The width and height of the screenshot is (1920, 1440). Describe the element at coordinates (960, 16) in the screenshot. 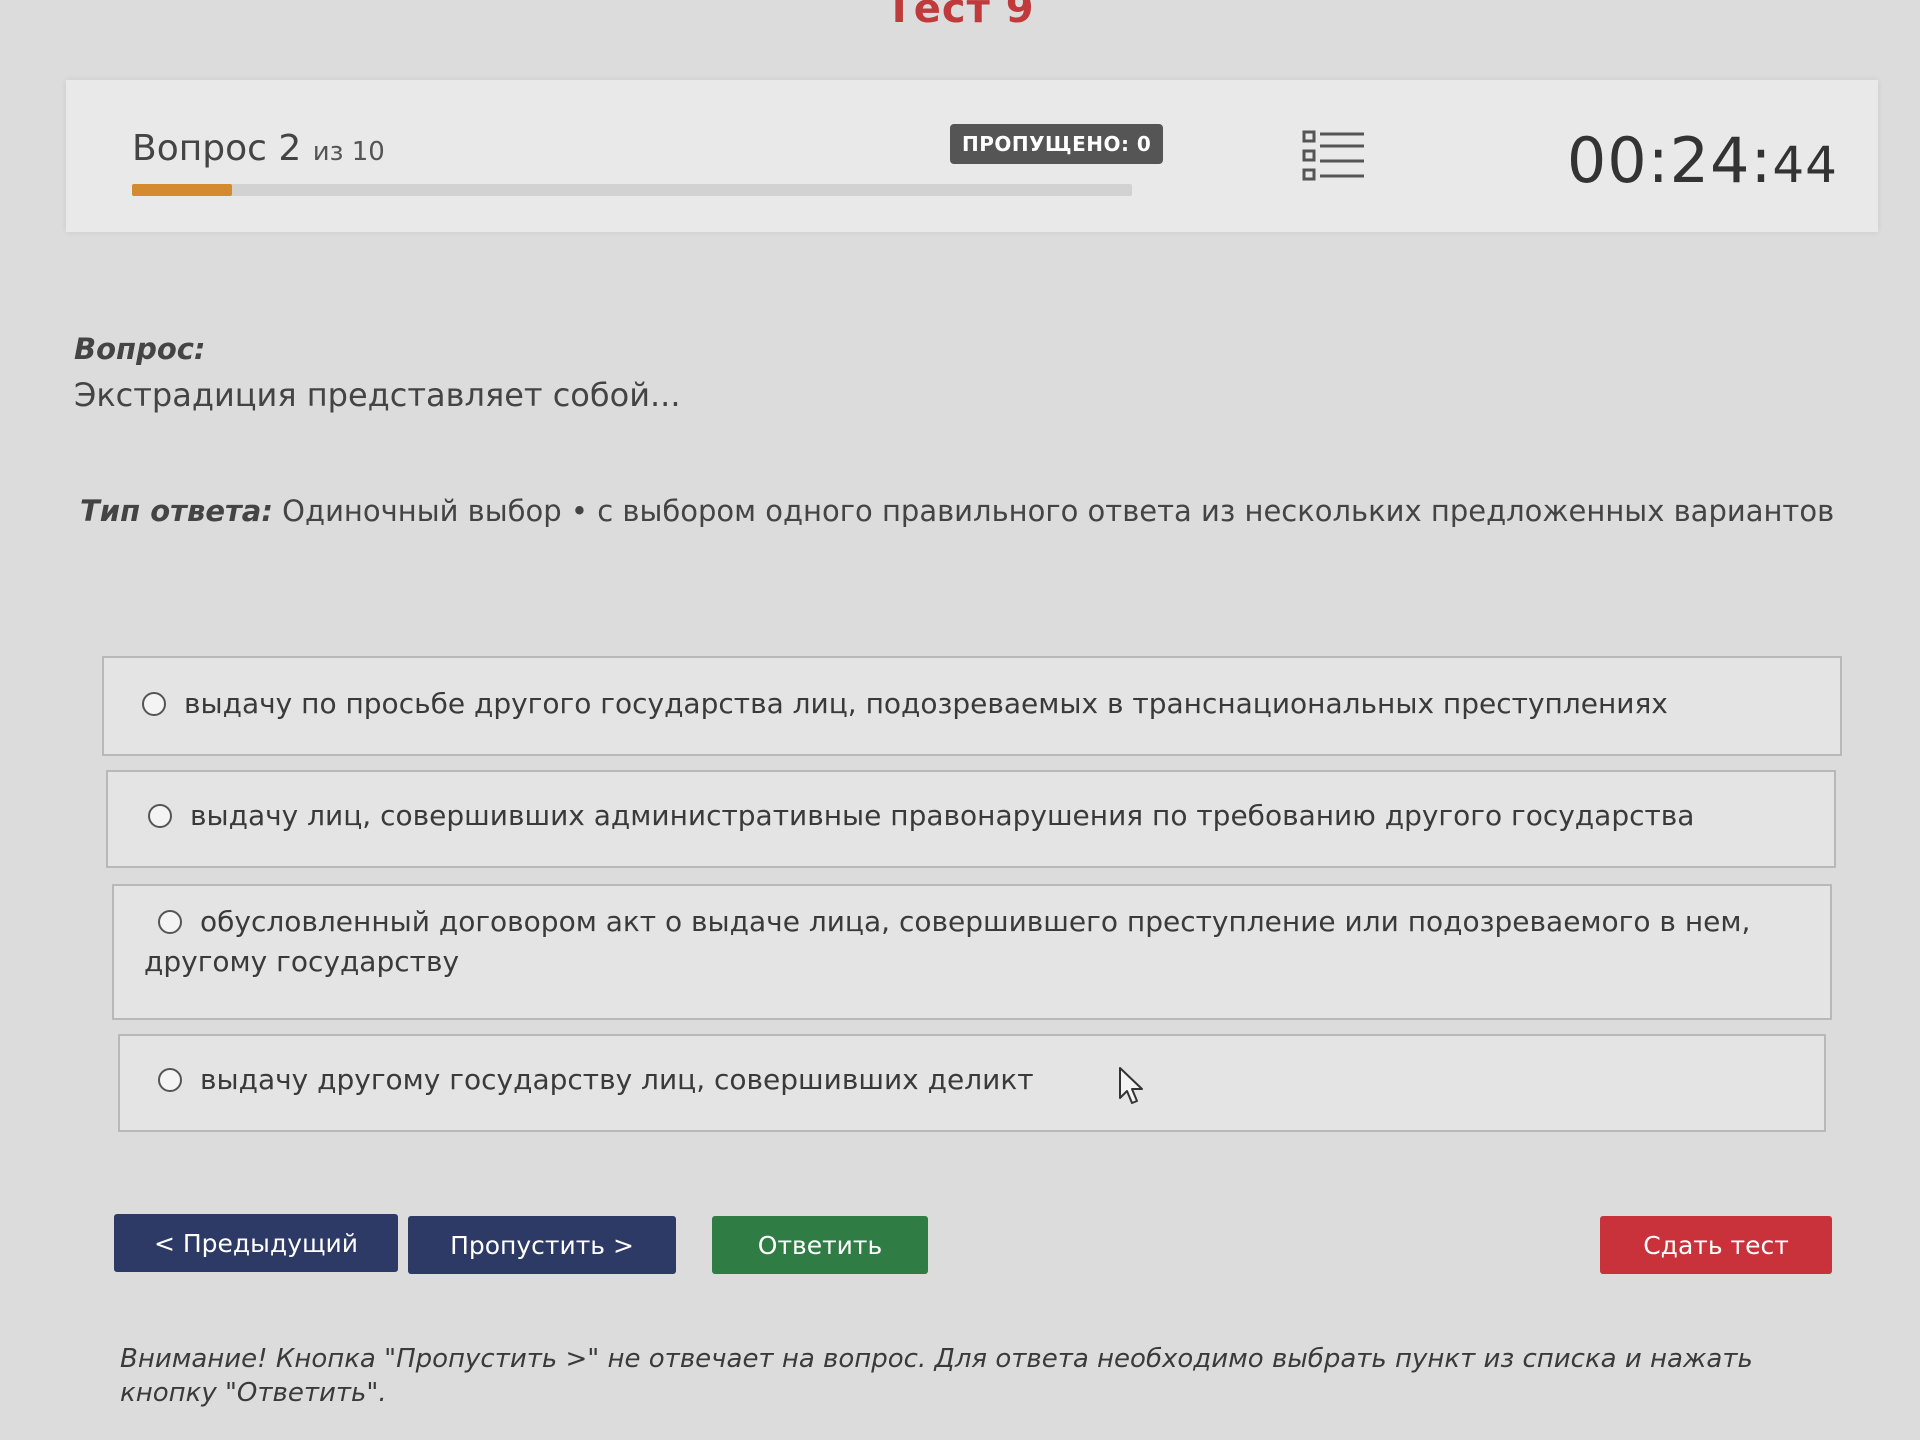

I see `page-title: Тест 9` at that location.